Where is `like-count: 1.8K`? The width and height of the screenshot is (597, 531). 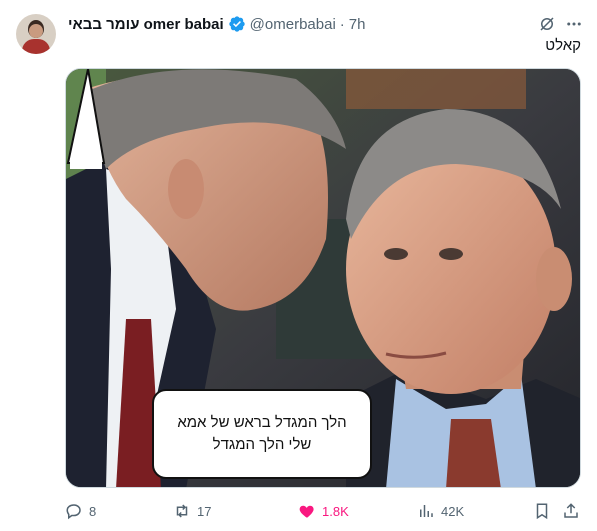 like-count: 1.8K is located at coordinates (335, 511).